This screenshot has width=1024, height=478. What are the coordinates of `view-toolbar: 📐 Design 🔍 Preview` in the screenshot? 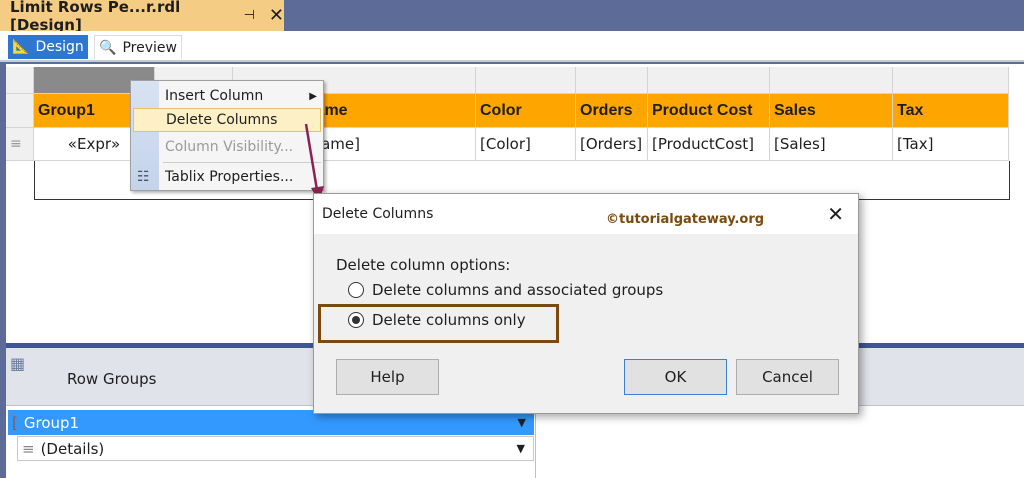 It's located at (512, 46).